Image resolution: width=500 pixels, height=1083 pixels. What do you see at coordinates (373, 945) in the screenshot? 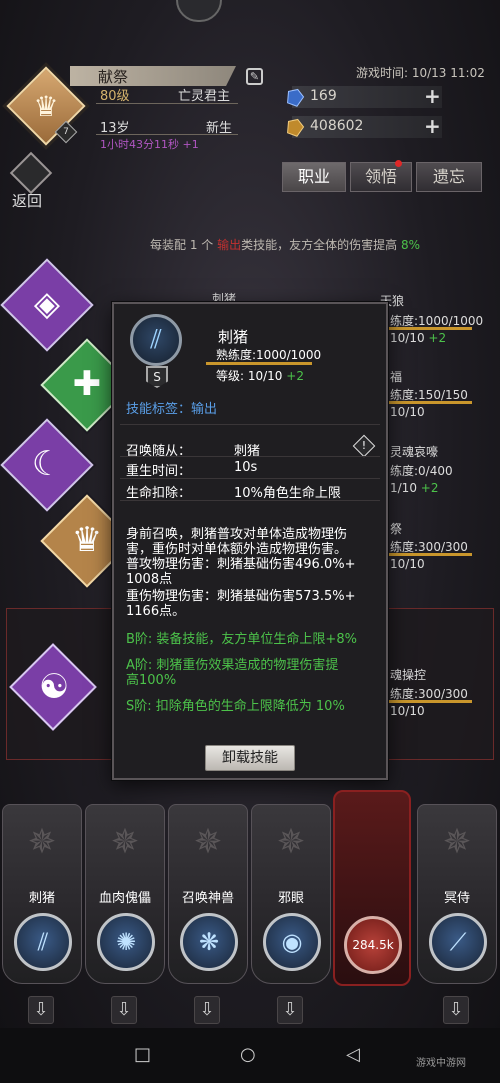
I see `special-value: 284.5k` at bounding box center [373, 945].